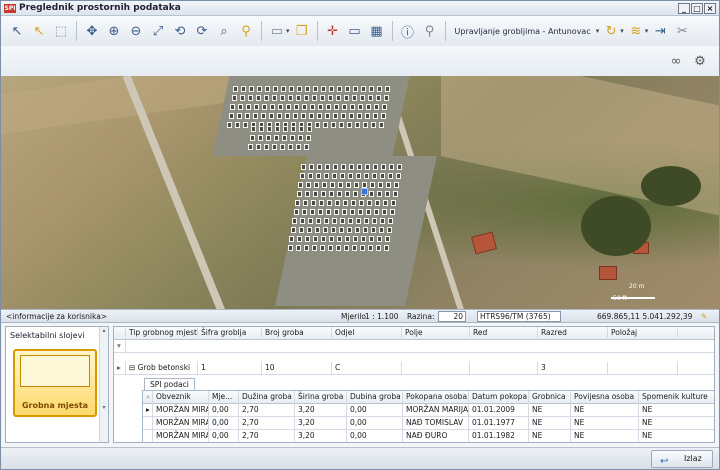 The image size is (720, 470). I want to click on table-row: ▸ ⊟ Grob betonski 1 10 C 3, so click(414, 368).